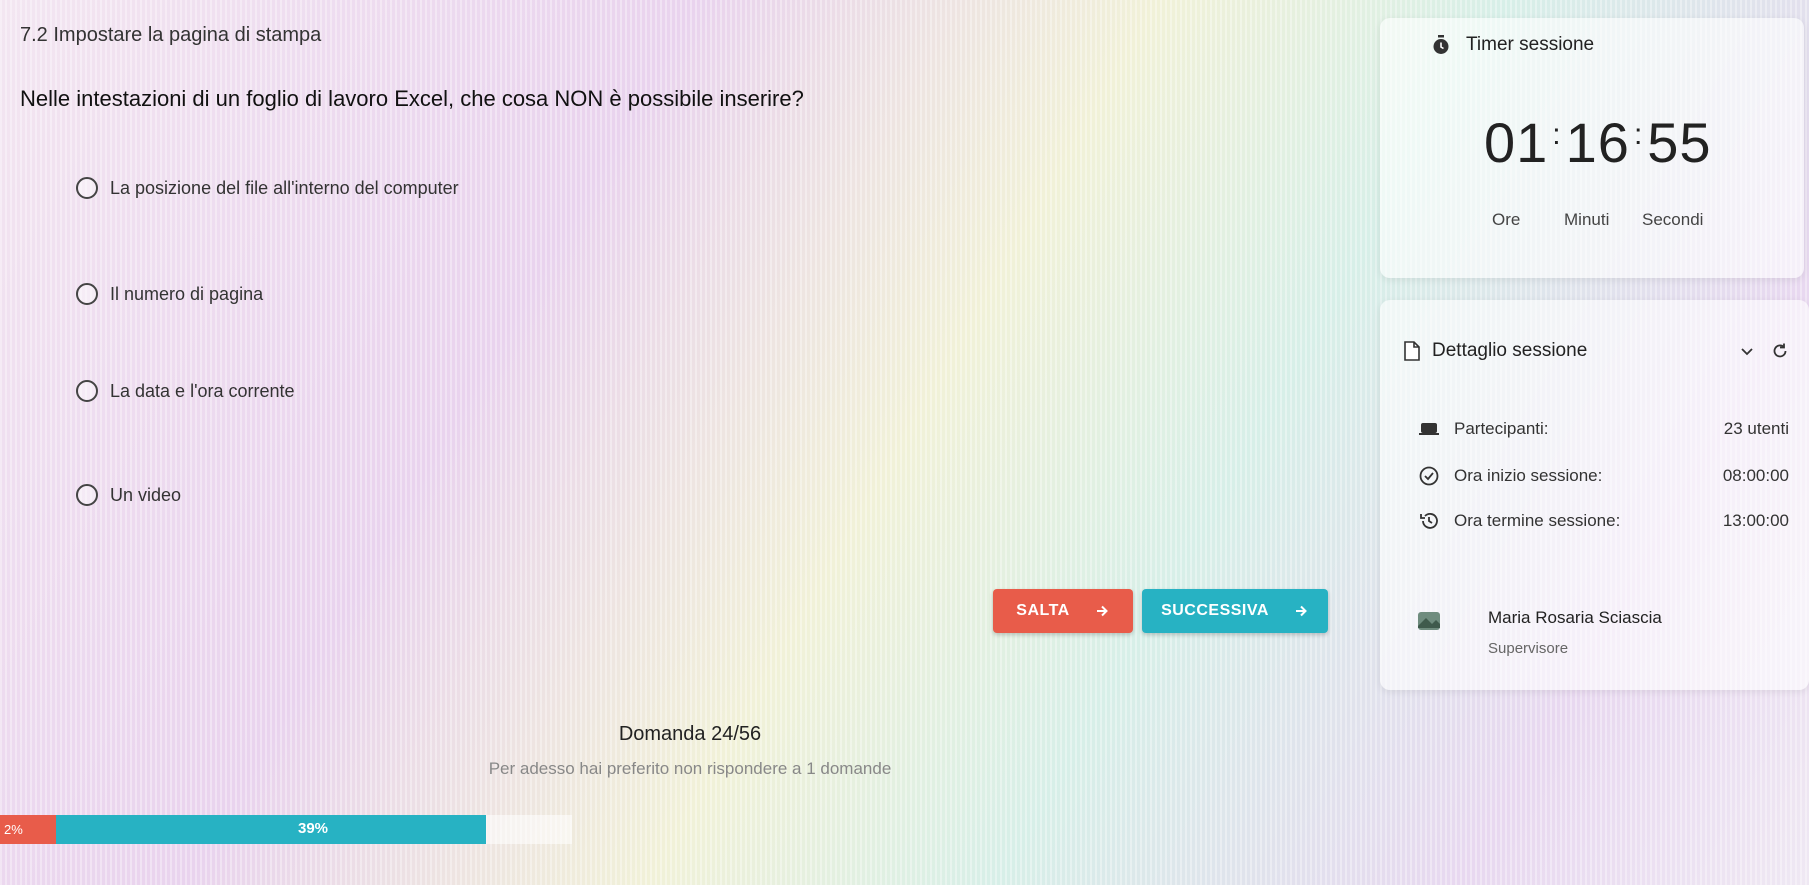  What do you see at coordinates (1043, 610) in the screenshot?
I see `skip-button-label: SALTA` at bounding box center [1043, 610].